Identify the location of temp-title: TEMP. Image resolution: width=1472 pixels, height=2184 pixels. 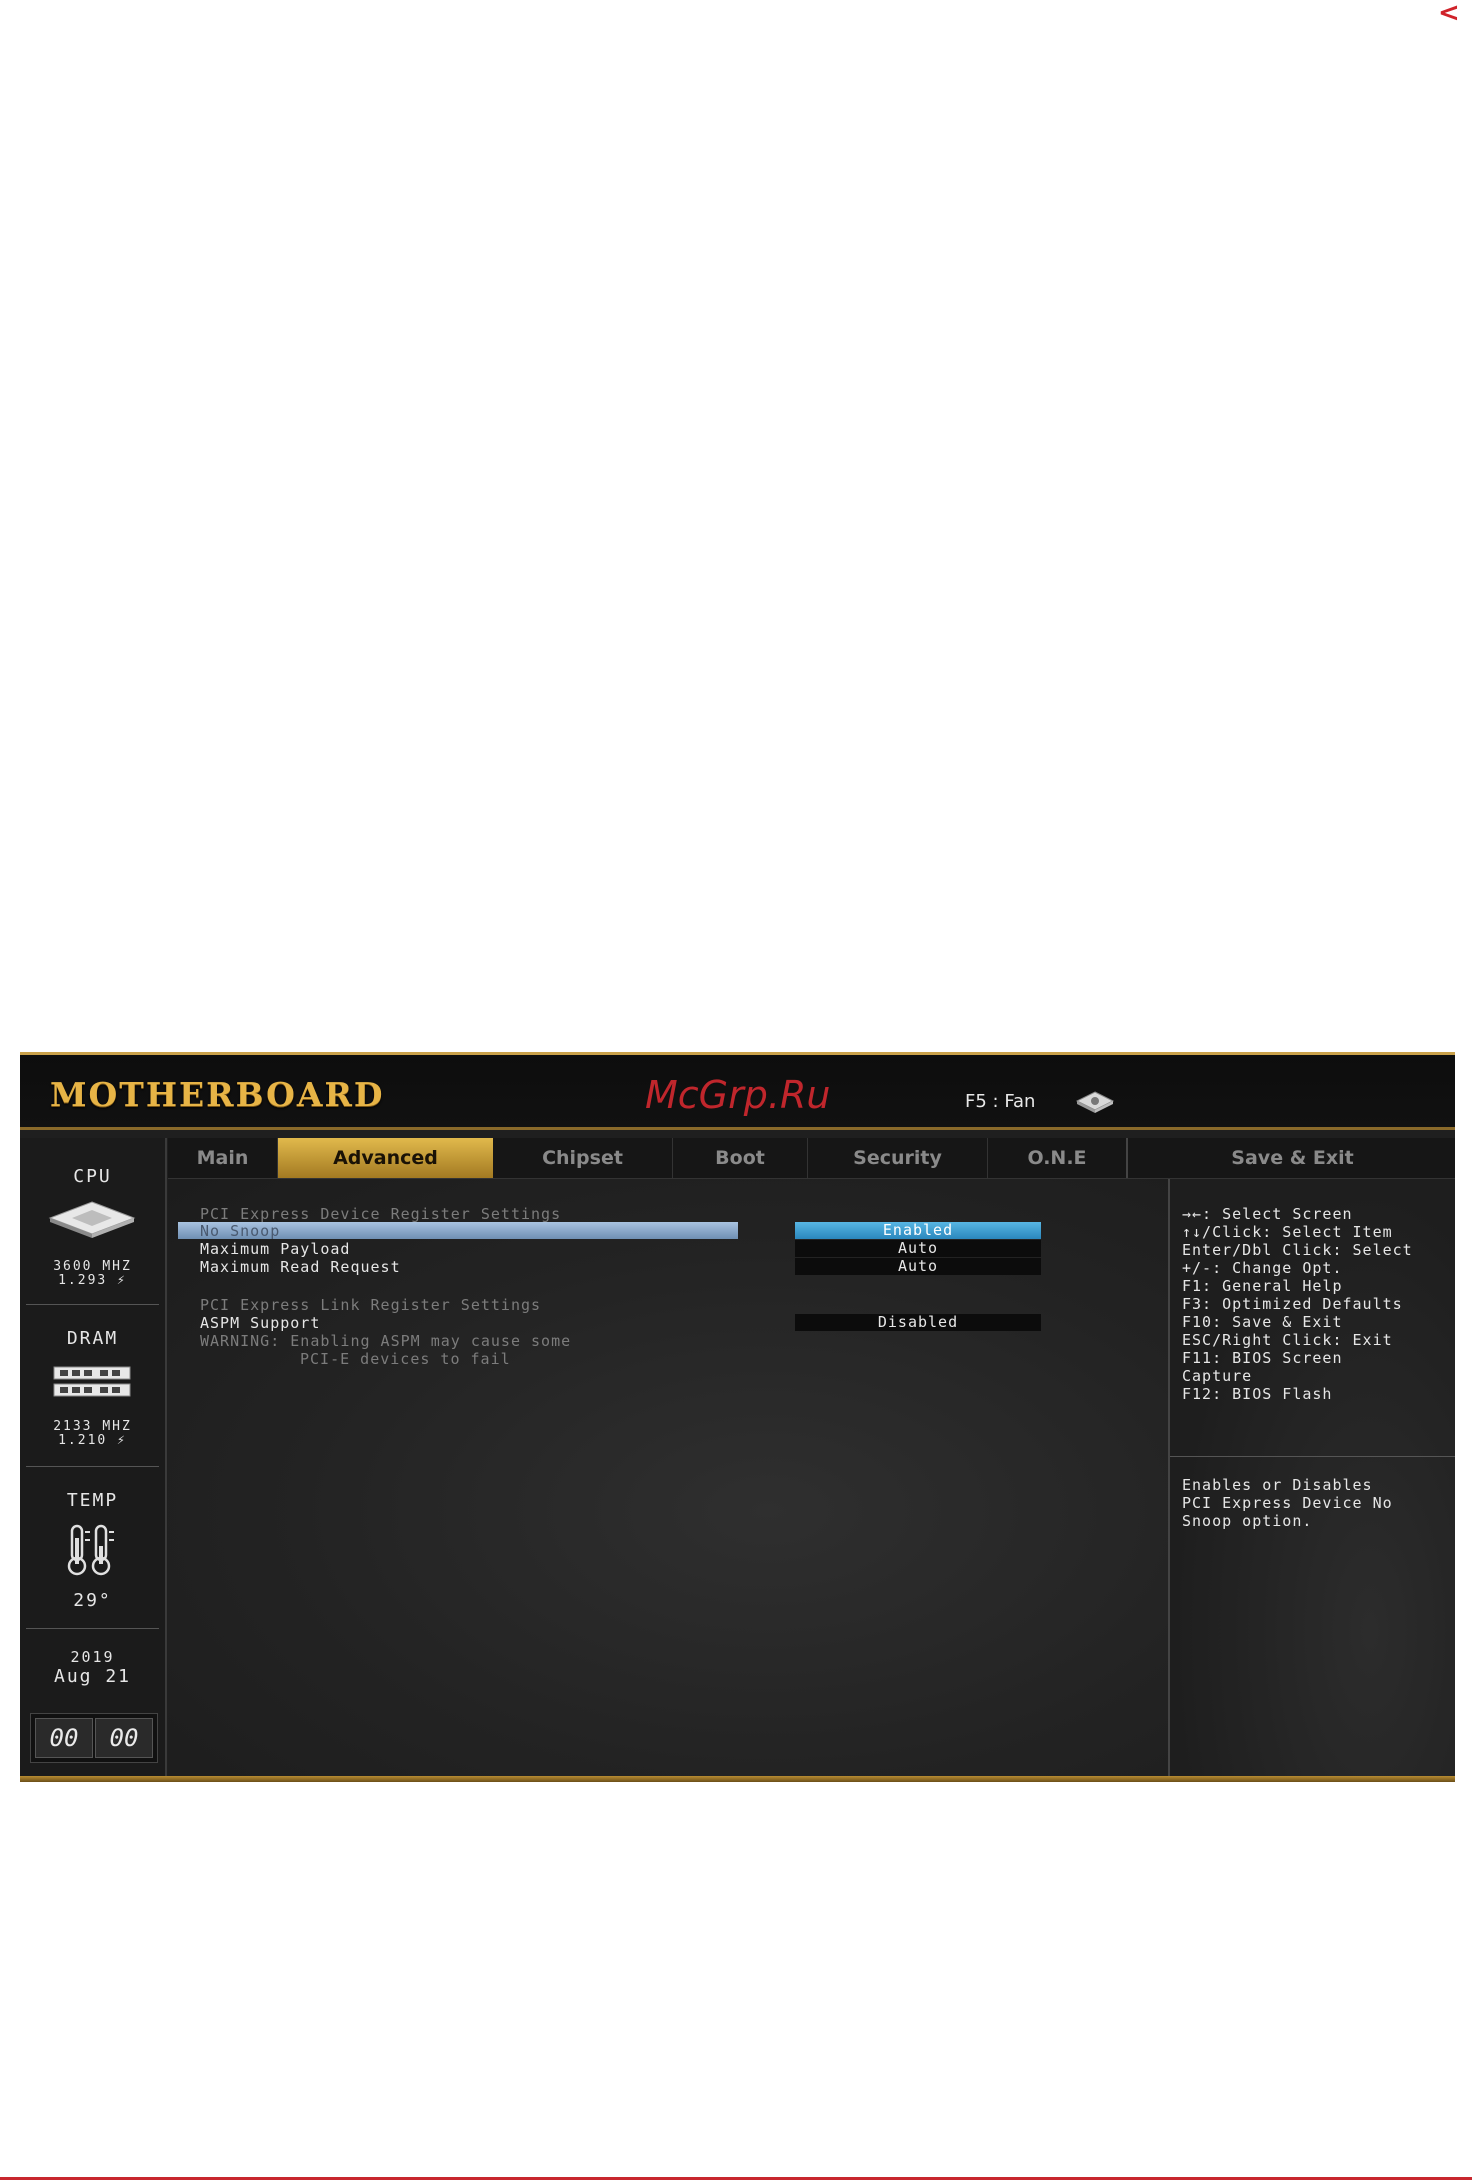
(92, 1500).